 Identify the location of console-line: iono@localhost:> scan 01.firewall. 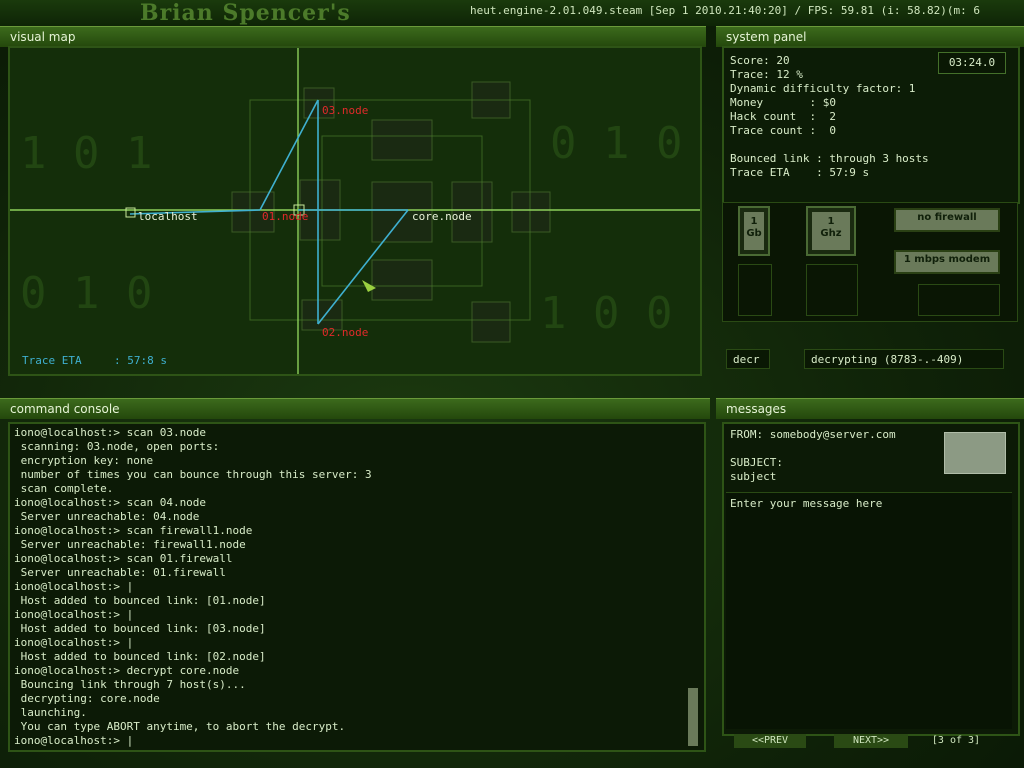
(123, 558).